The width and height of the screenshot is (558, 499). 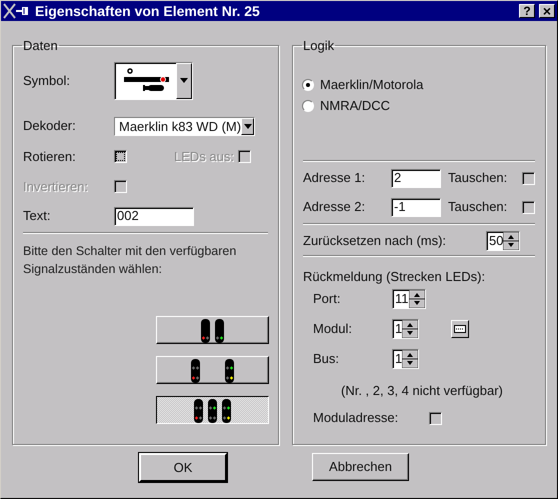 What do you see at coordinates (184, 126) in the screenshot?
I see `decoder-dropdown: Maerklin k83 WD (M)` at bounding box center [184, 126].